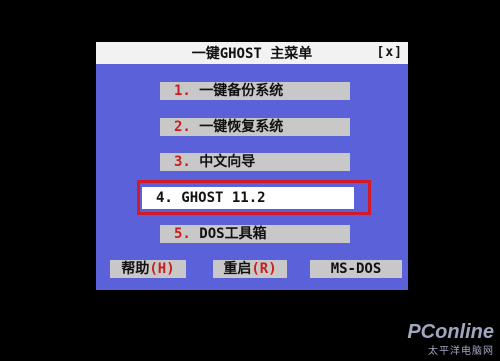 The height and width of the screenshot is (361, 500). What do you see at coordinates (237, 269) in the screenshot?
I see `reboot-button-label: 重启` at bounding box center [237, 269].